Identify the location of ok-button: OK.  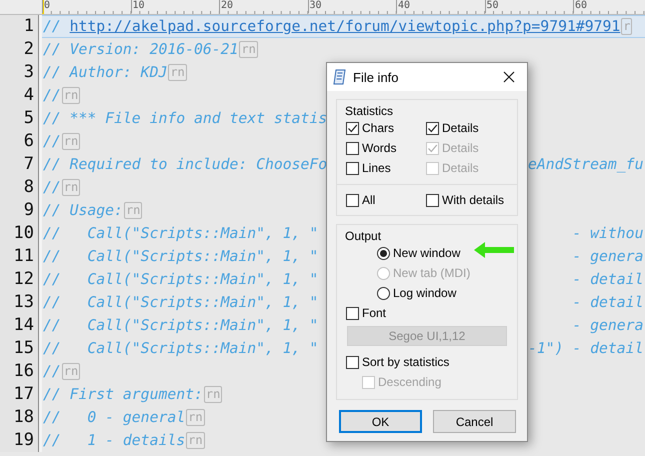
(380, 421).